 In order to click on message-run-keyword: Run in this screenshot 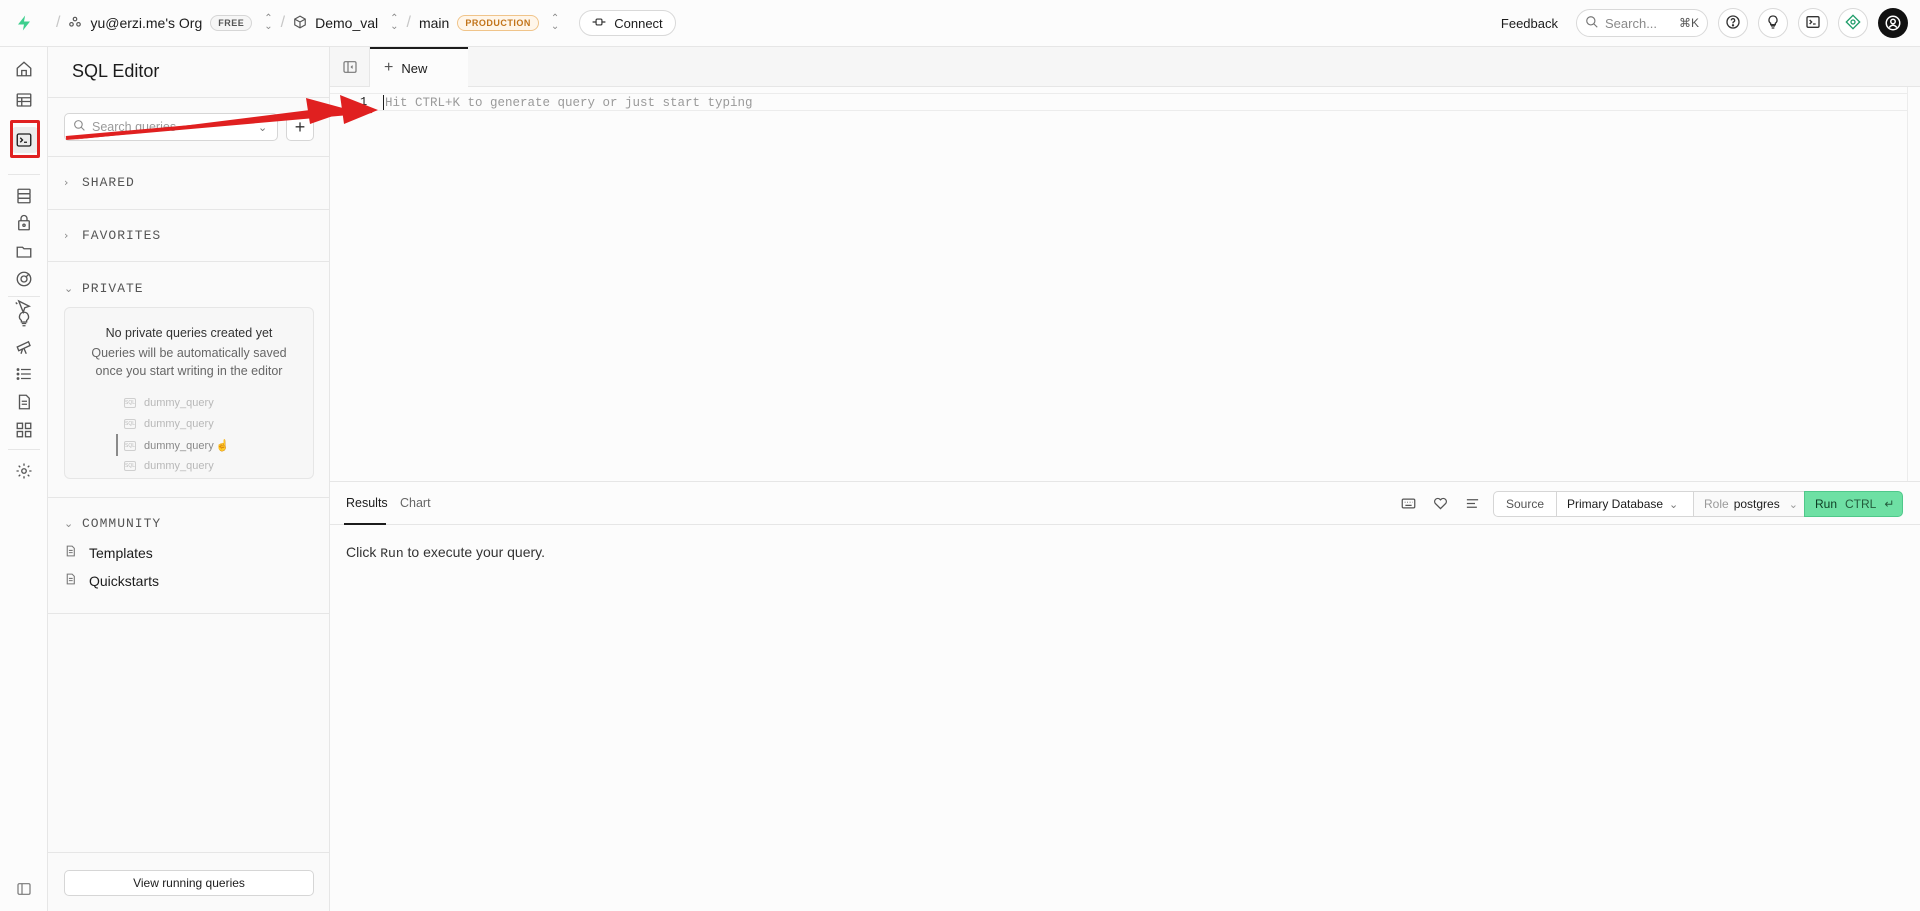, I will do `click(392, 553)`.